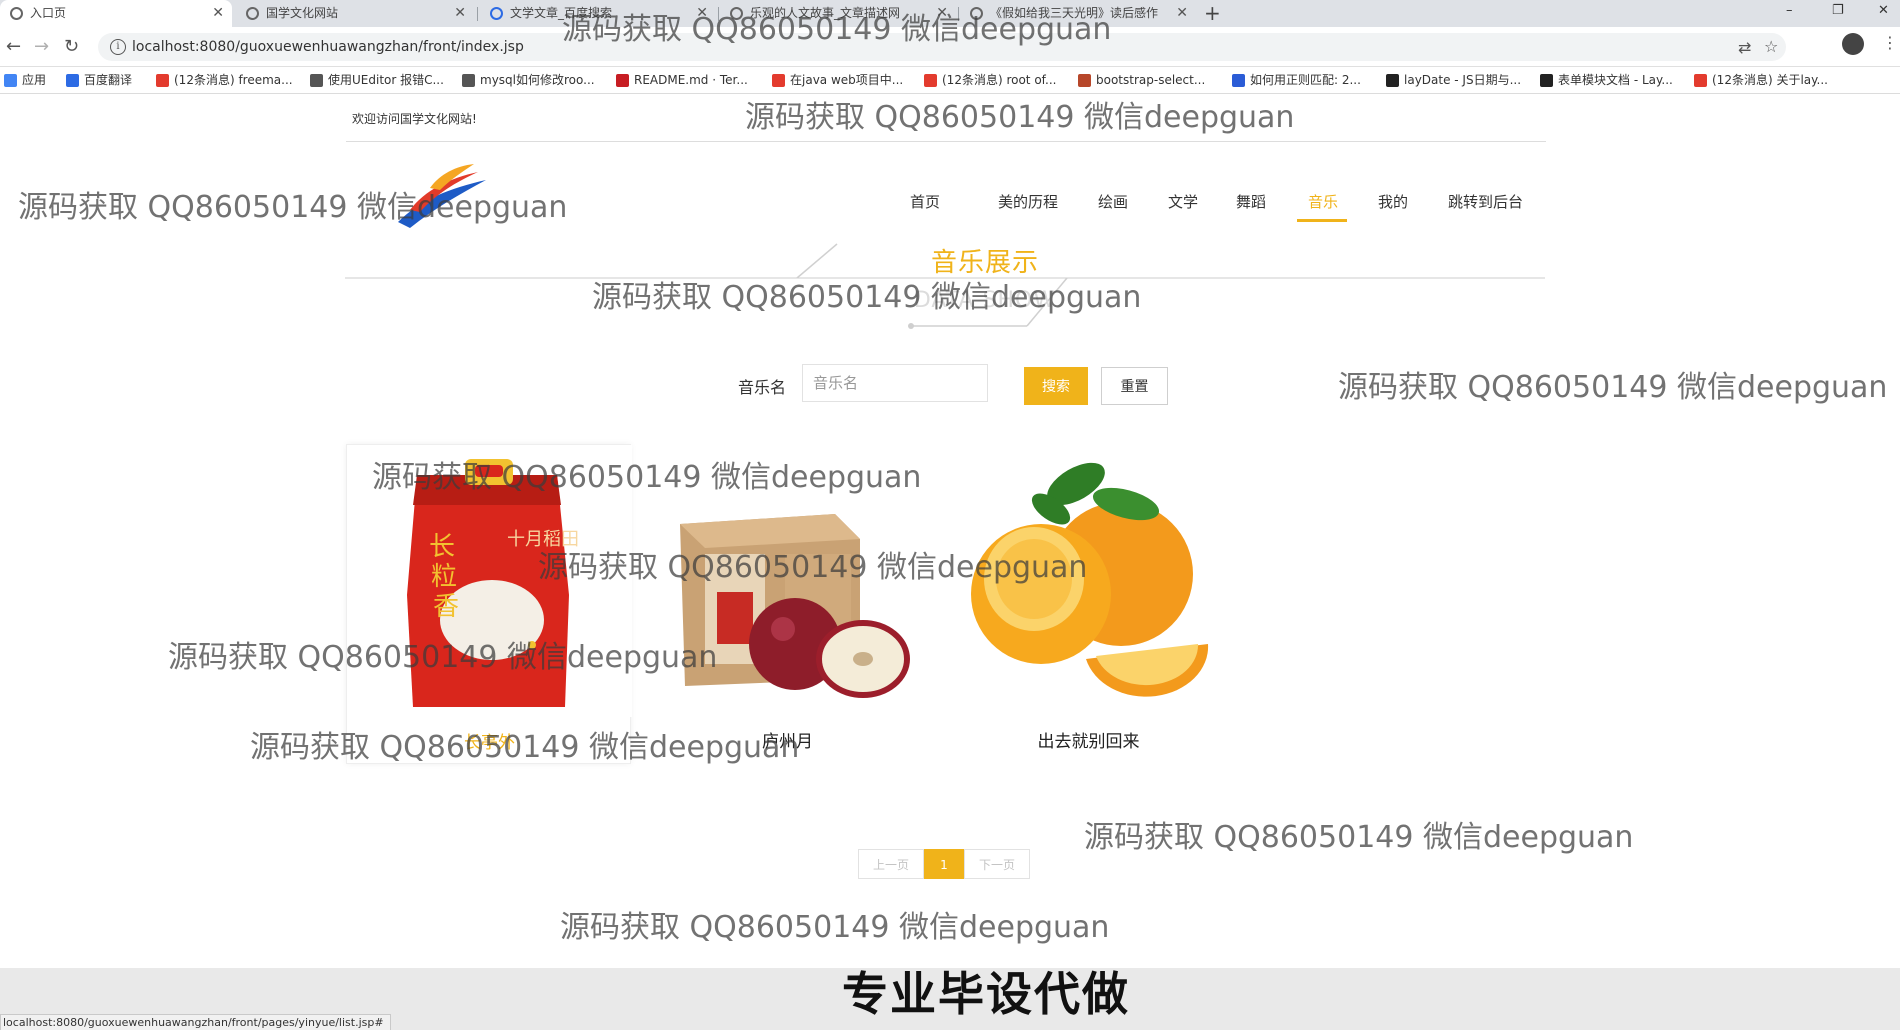  What do you see at coordinates (414, 119) in the screenshot?
I see `welcome-text: 欢迎访问国学文化网站!` at bounding box center [414, 119].